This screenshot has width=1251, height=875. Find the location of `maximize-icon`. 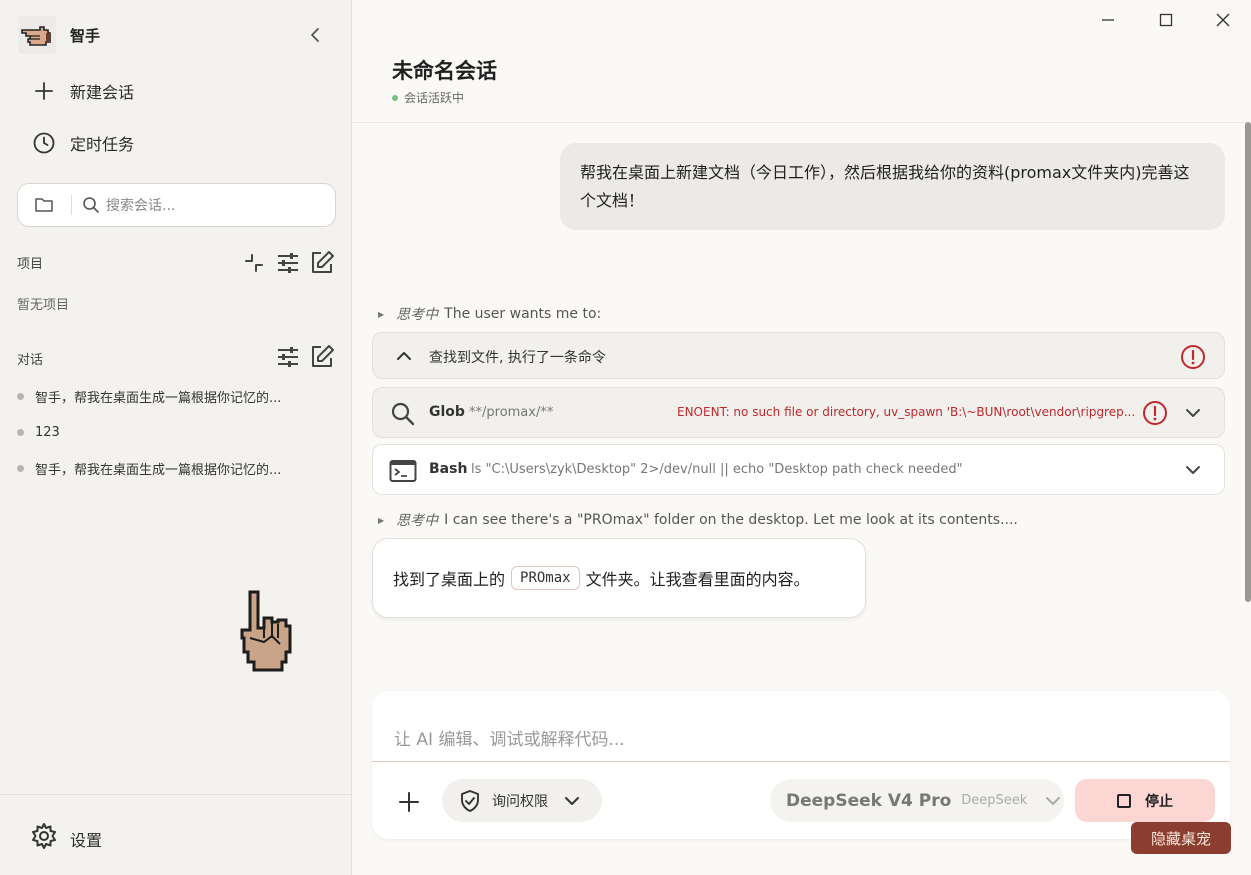

maximize-icon is located at coordinates (1166, 20).